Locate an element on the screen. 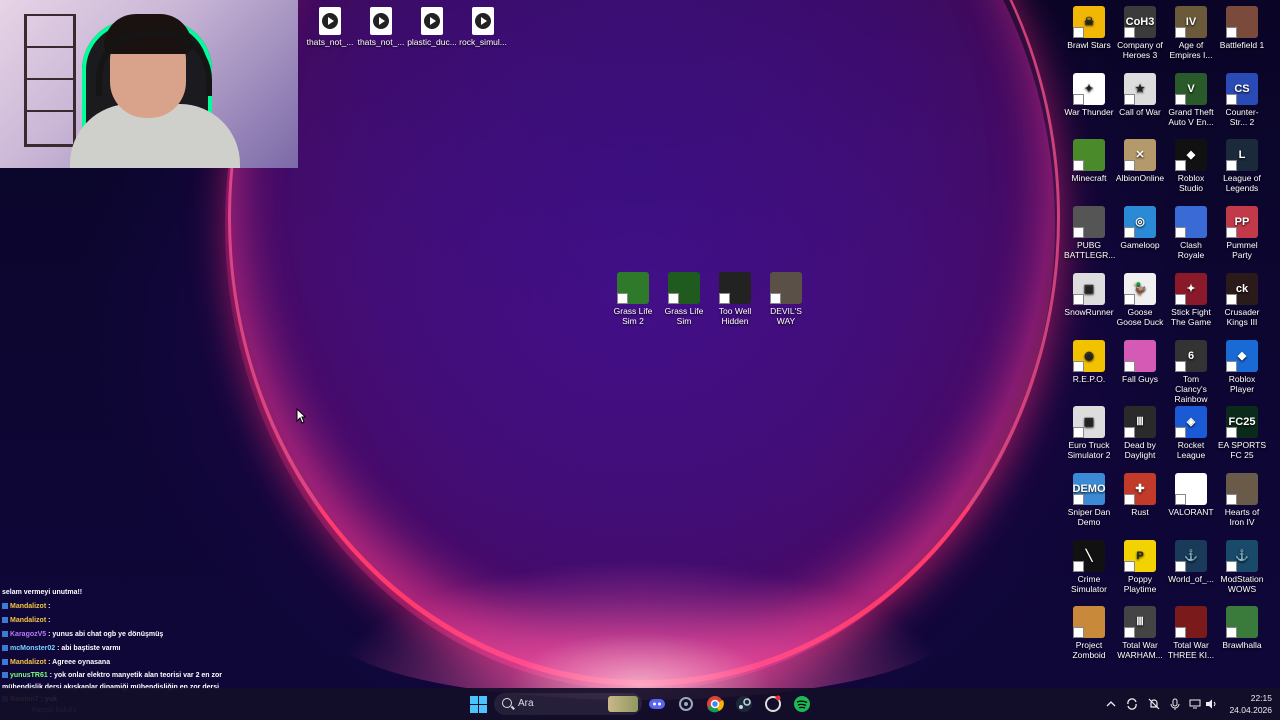  desktop-icon-label: Company of Heroes 3 is located at coordinates (1140, 50).